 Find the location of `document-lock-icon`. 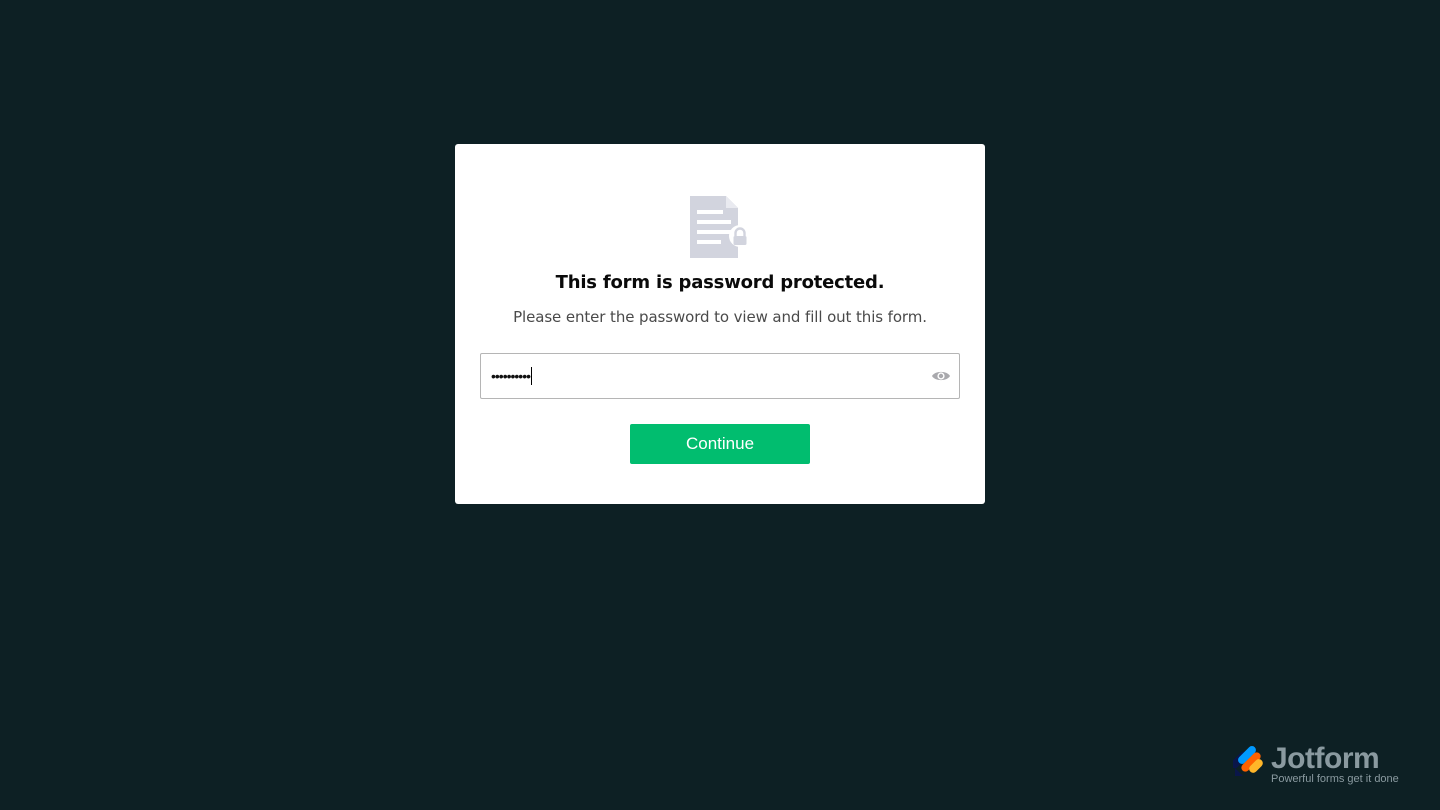

document-lock-icon is located at coordinates (720, 227).